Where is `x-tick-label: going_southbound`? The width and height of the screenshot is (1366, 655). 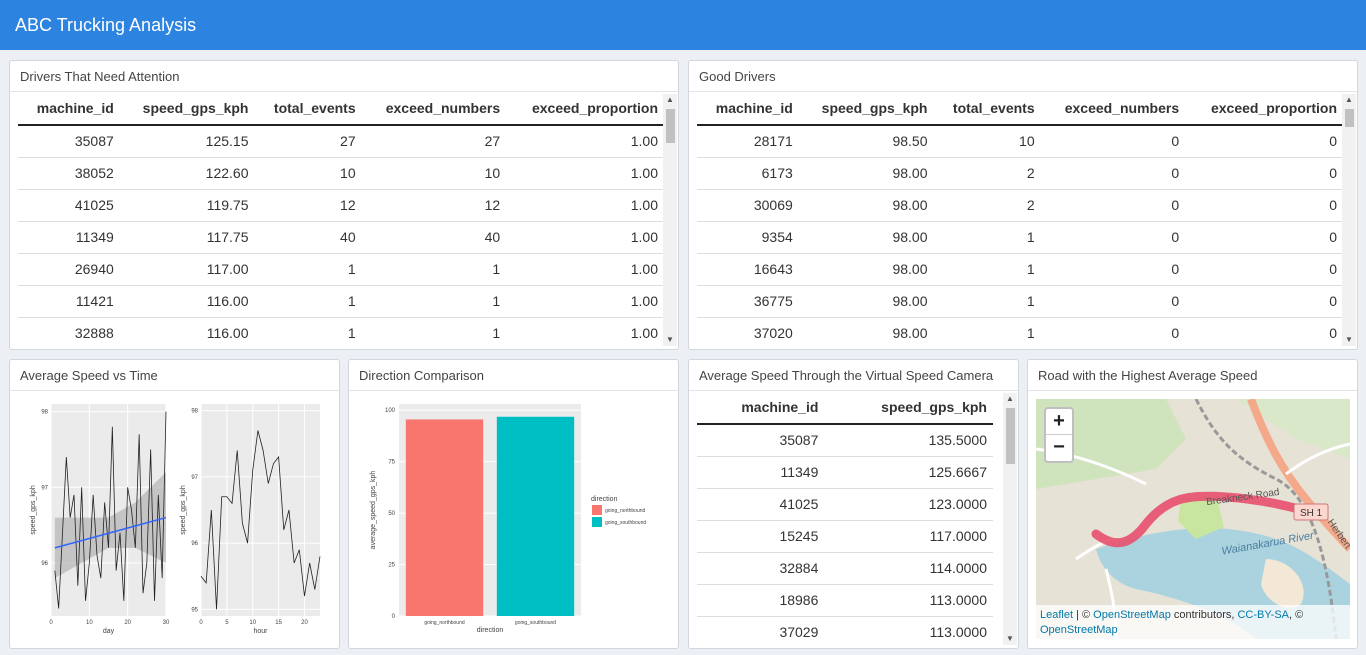 x-tick-label: going_southbound is located at coordinates (535, 623).